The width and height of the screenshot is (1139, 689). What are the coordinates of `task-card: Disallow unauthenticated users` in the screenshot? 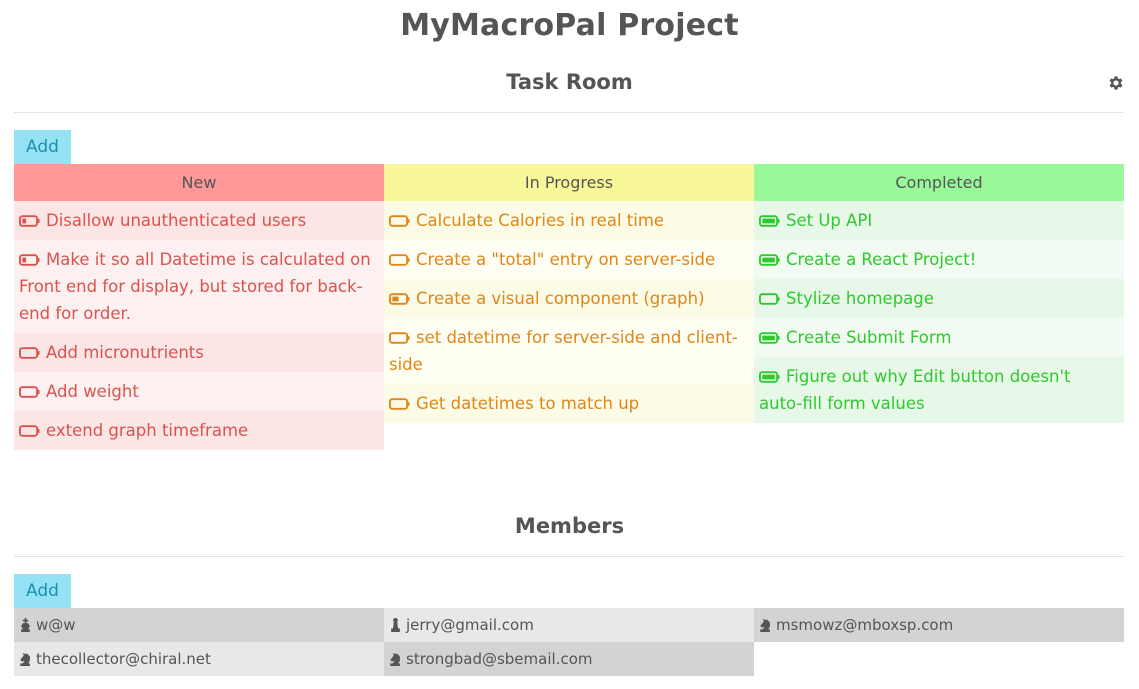 It's located at (199, 220).